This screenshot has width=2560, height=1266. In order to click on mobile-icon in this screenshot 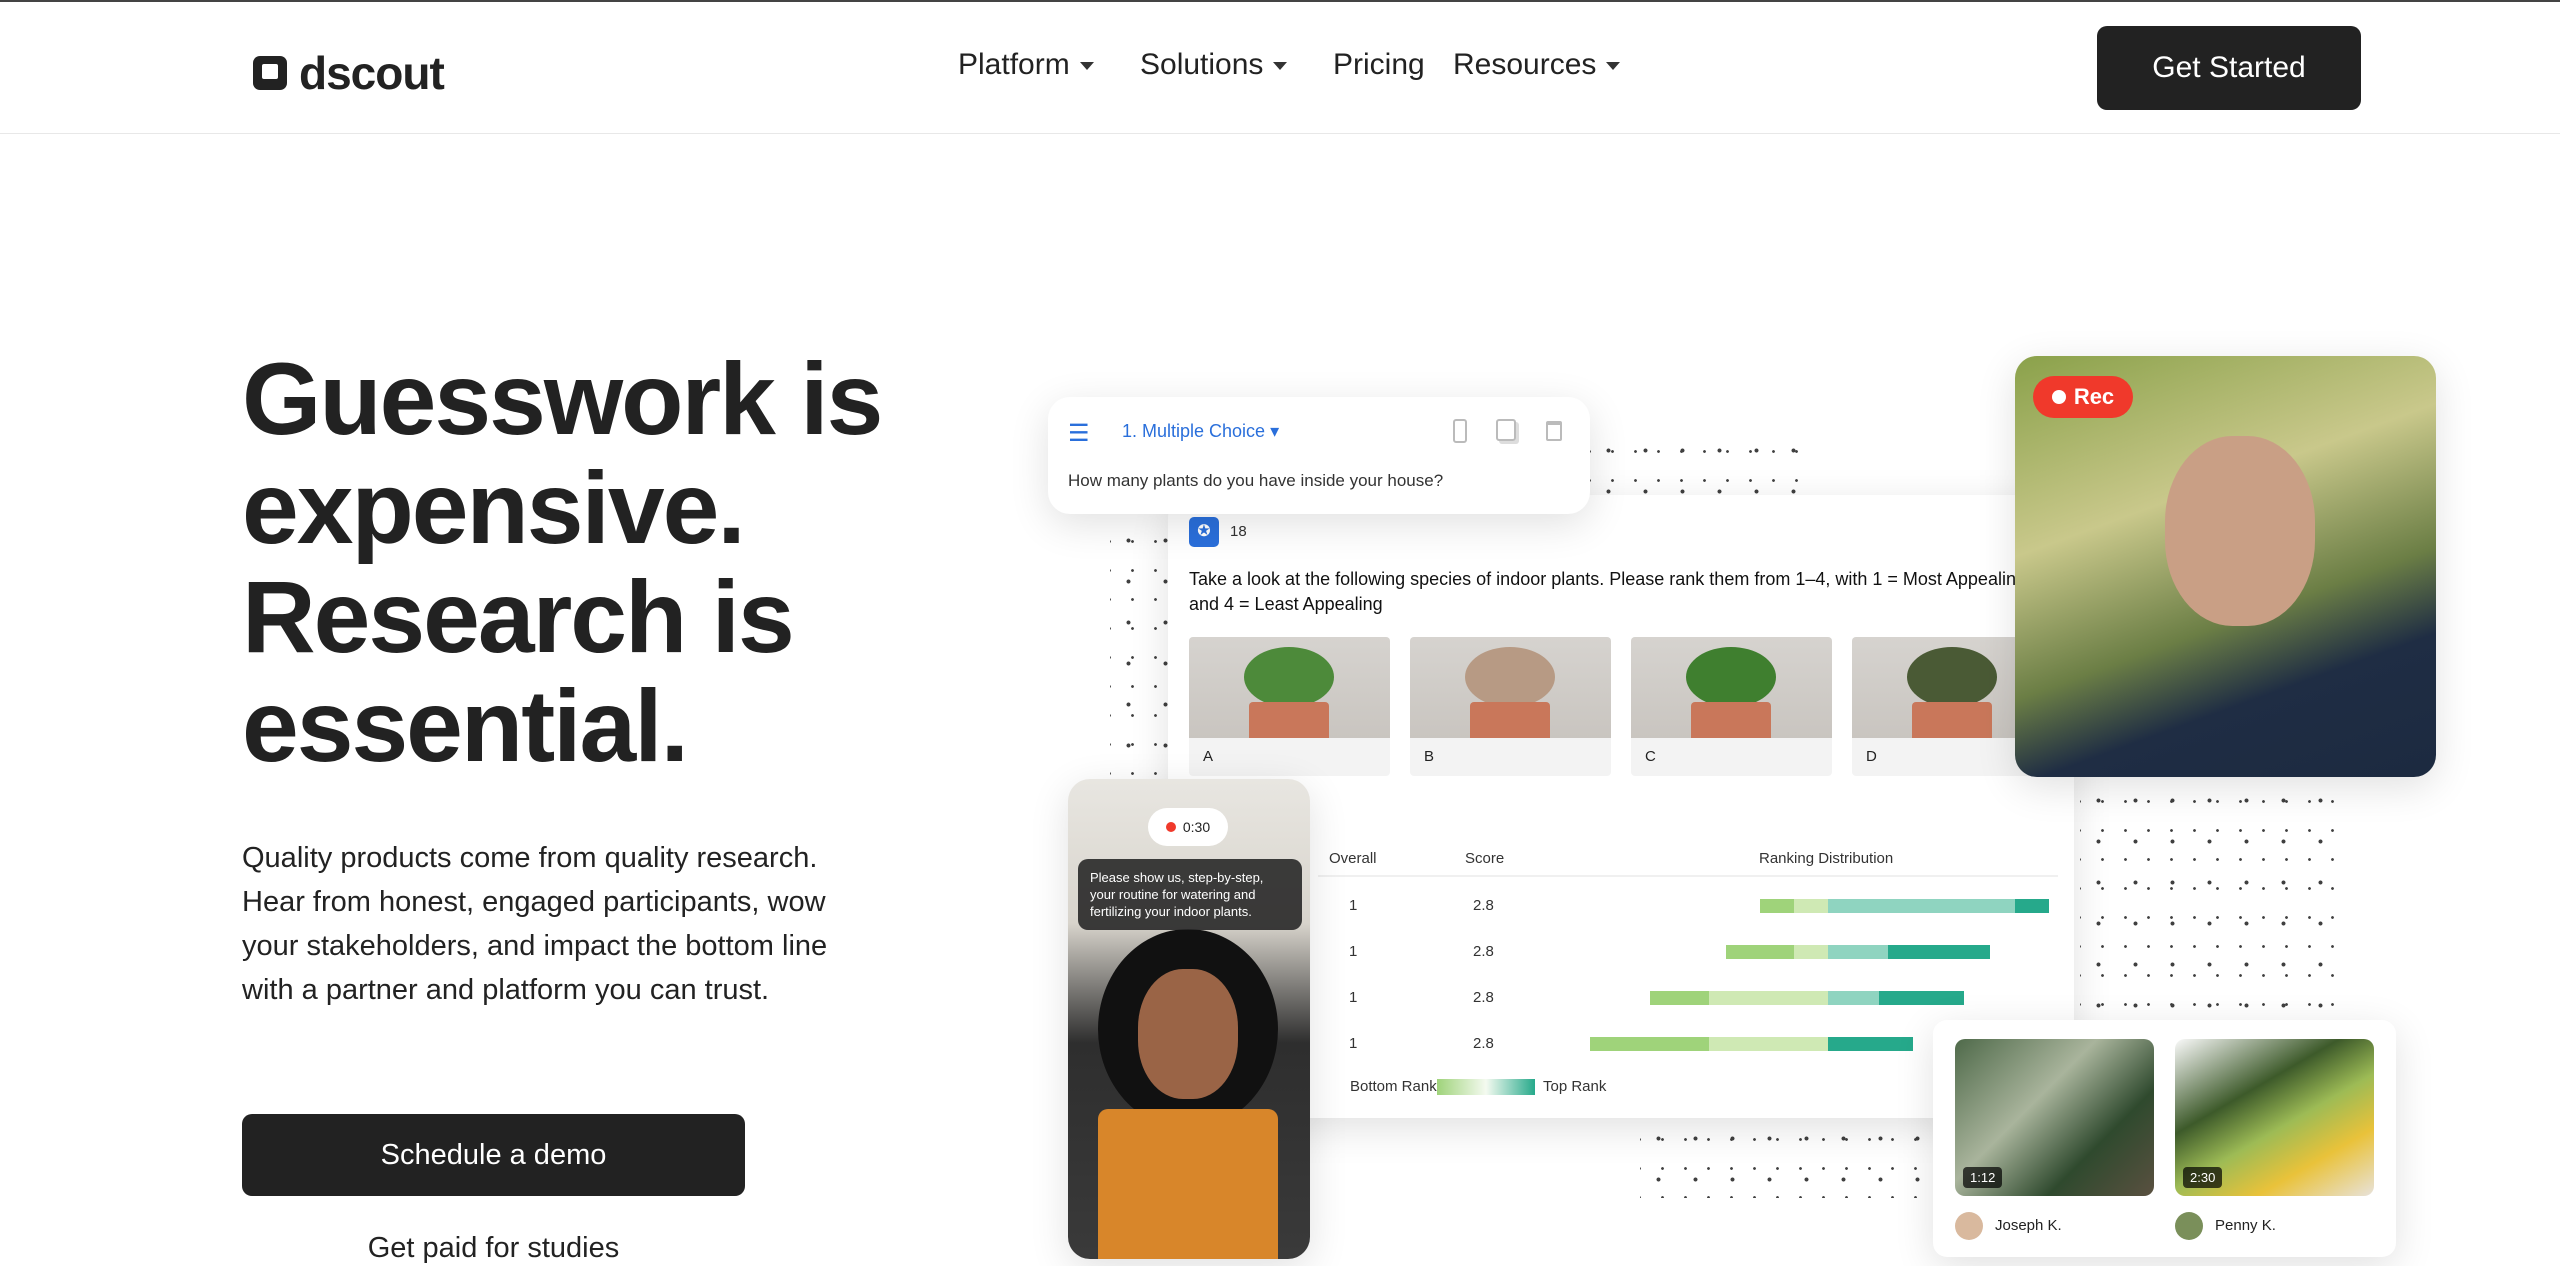, I will do `click(1460, 431)`.